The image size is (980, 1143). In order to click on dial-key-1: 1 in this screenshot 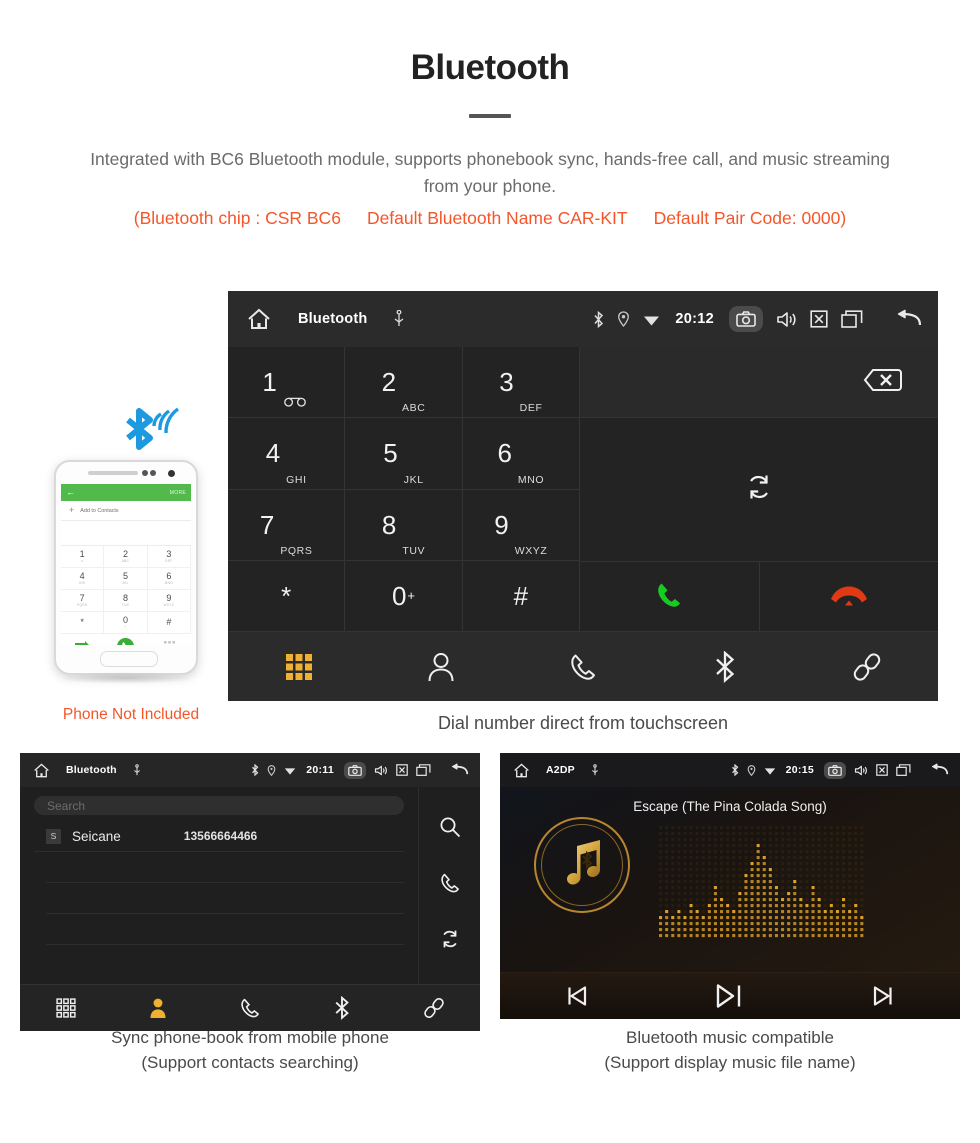, I will do `click(287, 383)`.